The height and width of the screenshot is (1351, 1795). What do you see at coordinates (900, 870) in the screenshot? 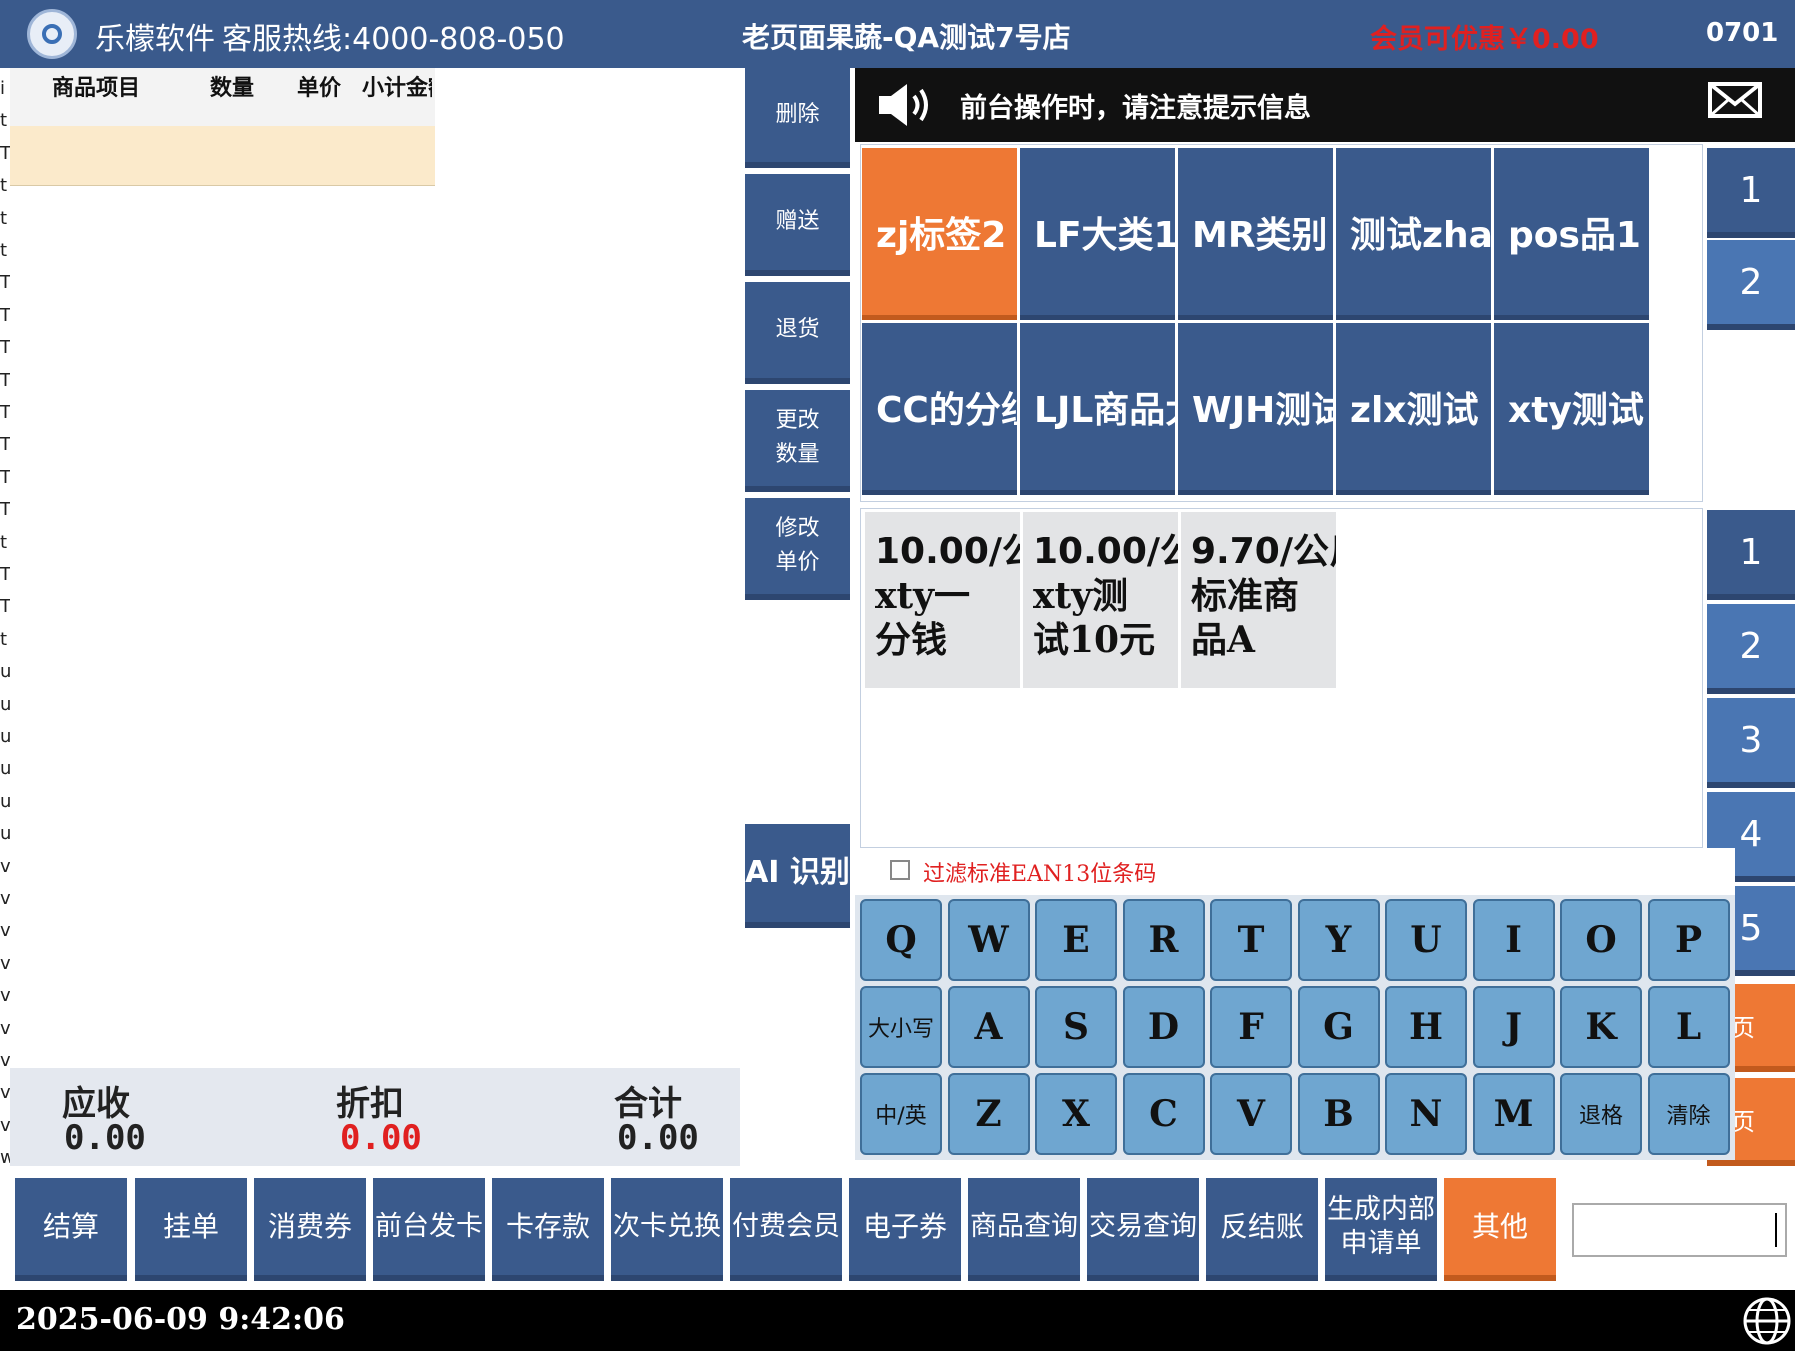
I see `ean-filter-checkbox` at bounding box center [900, 870].